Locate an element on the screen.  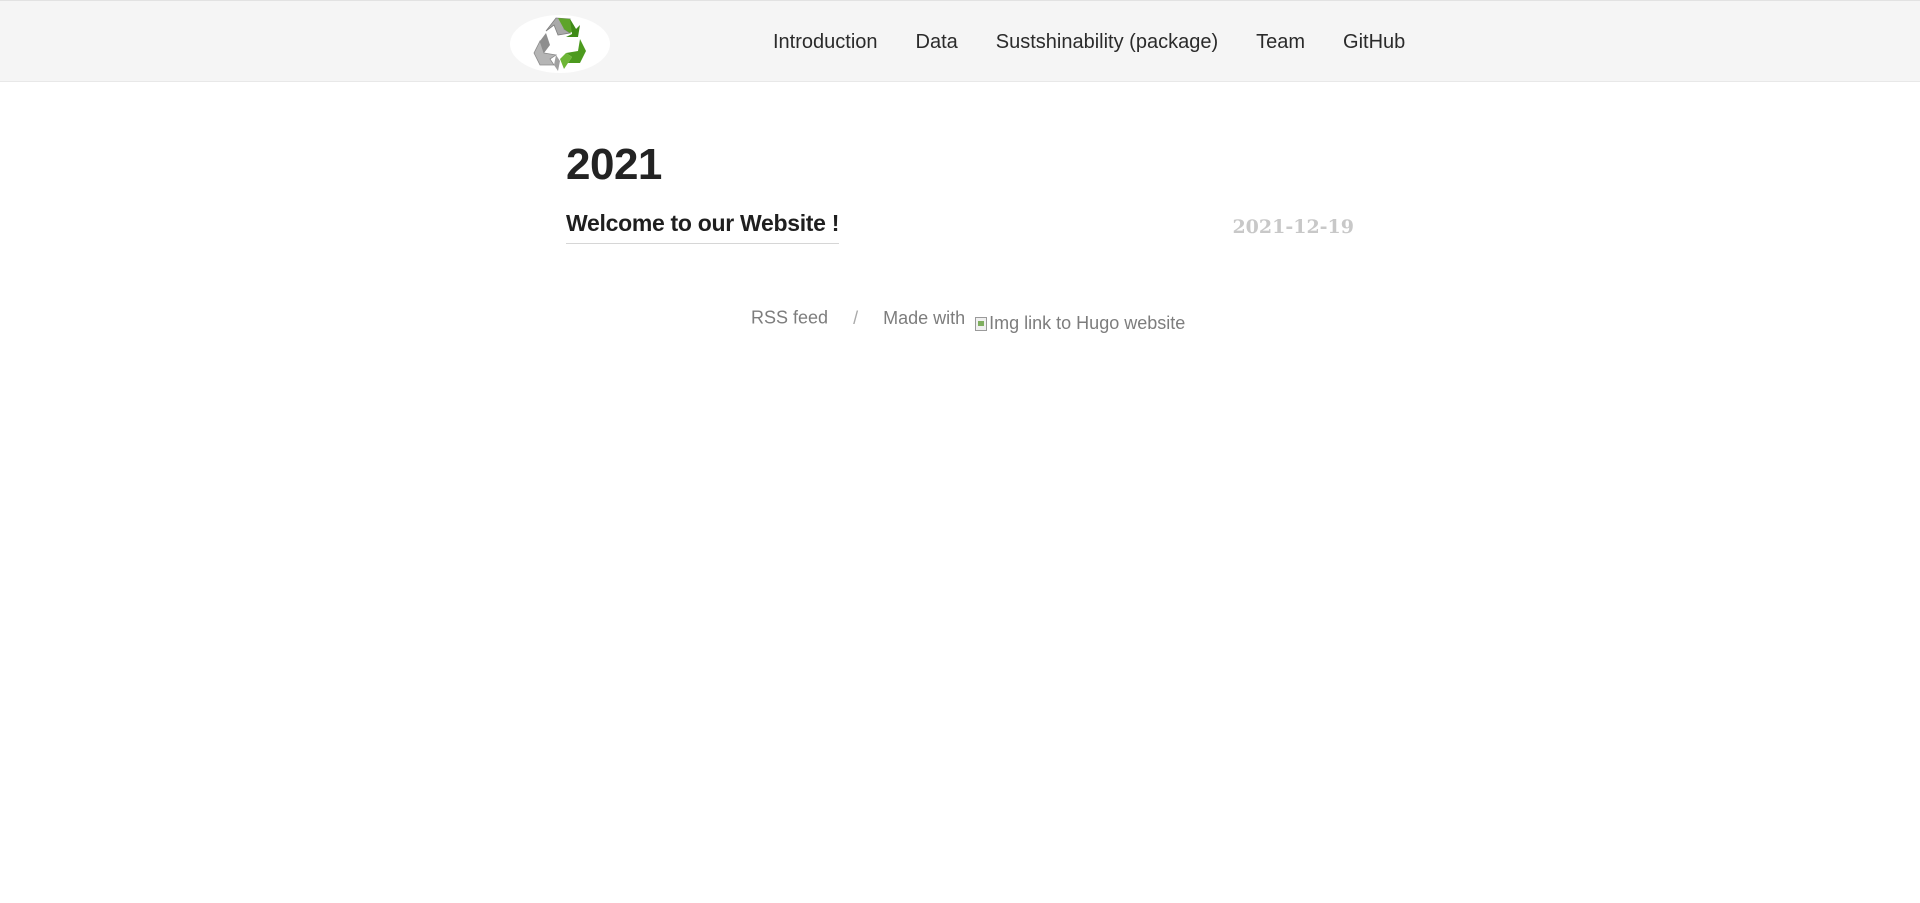
post-title-link: Welcome to our Website ! is located at coordinates (702, 227).